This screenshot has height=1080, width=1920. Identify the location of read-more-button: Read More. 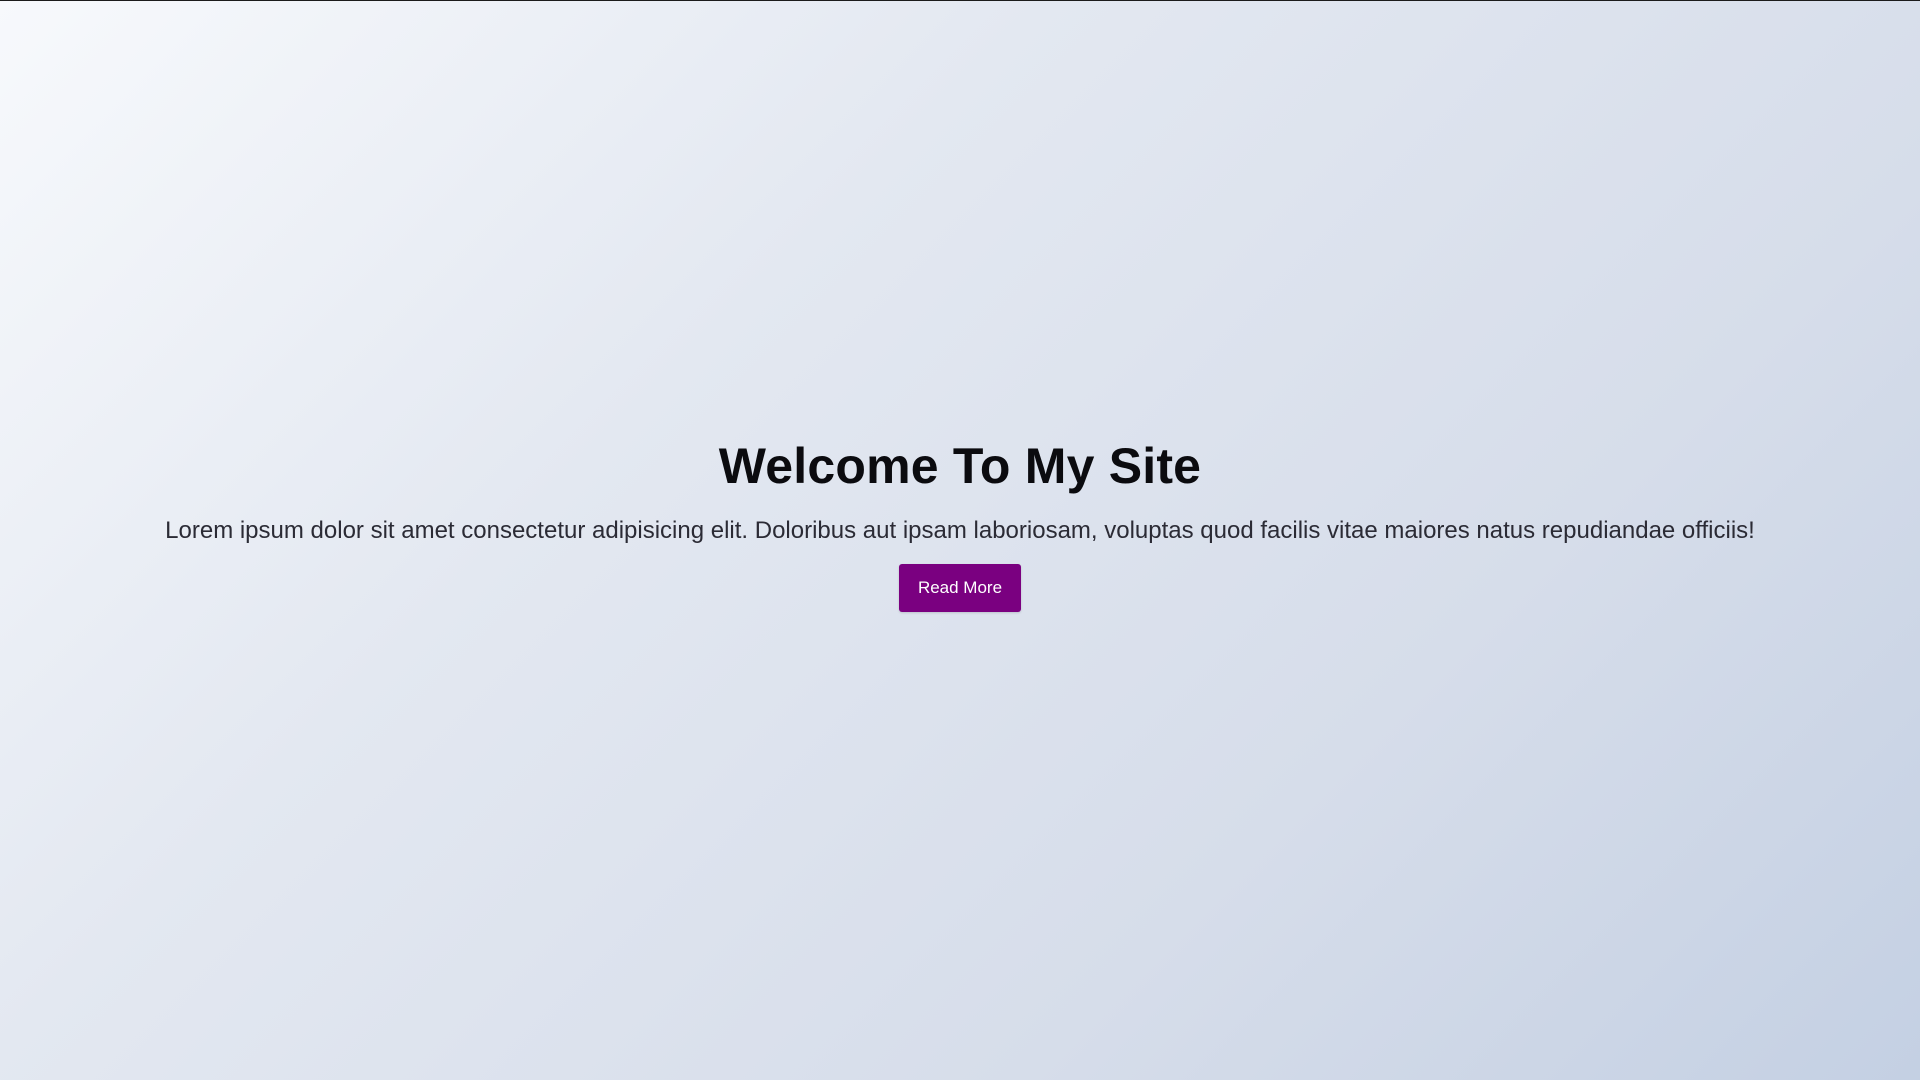
(960, 588).